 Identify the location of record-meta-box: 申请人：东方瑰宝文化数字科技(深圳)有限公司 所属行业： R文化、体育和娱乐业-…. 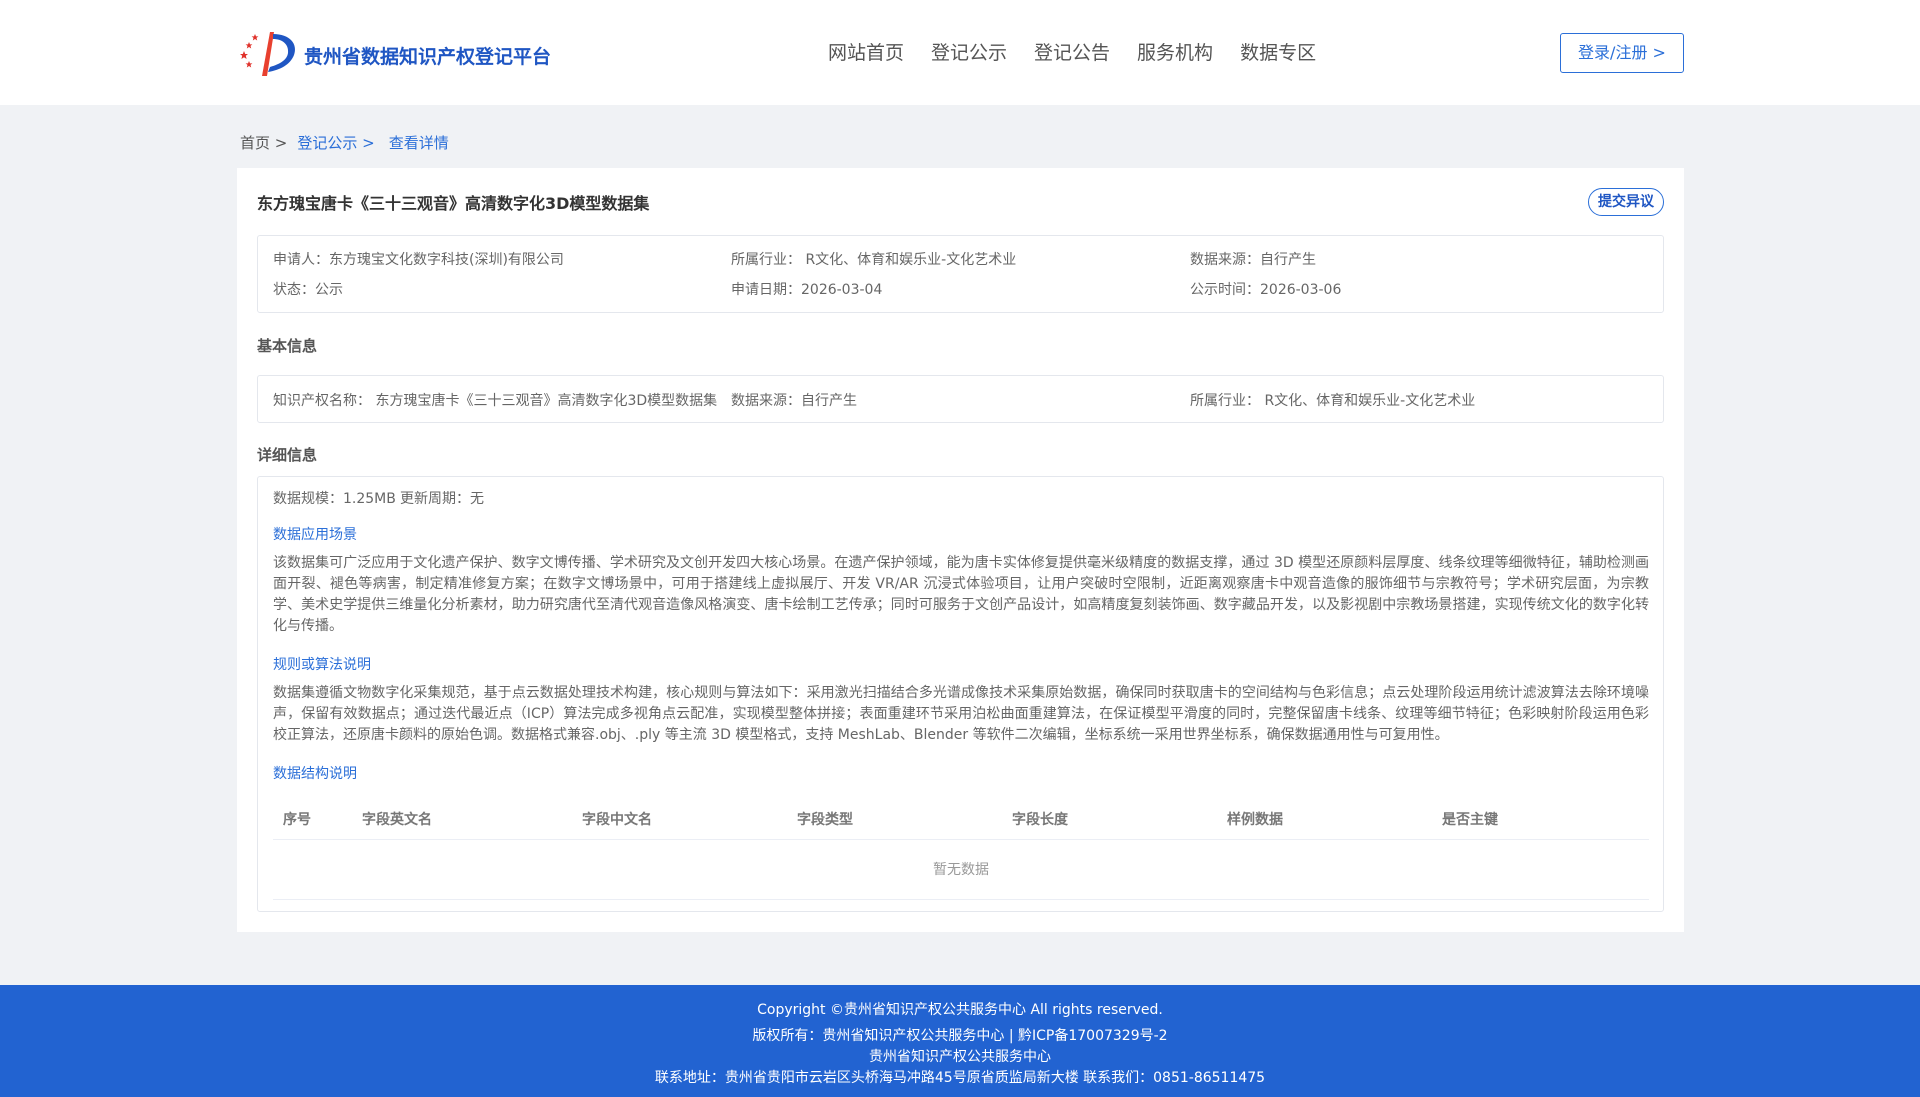
(960, 274).